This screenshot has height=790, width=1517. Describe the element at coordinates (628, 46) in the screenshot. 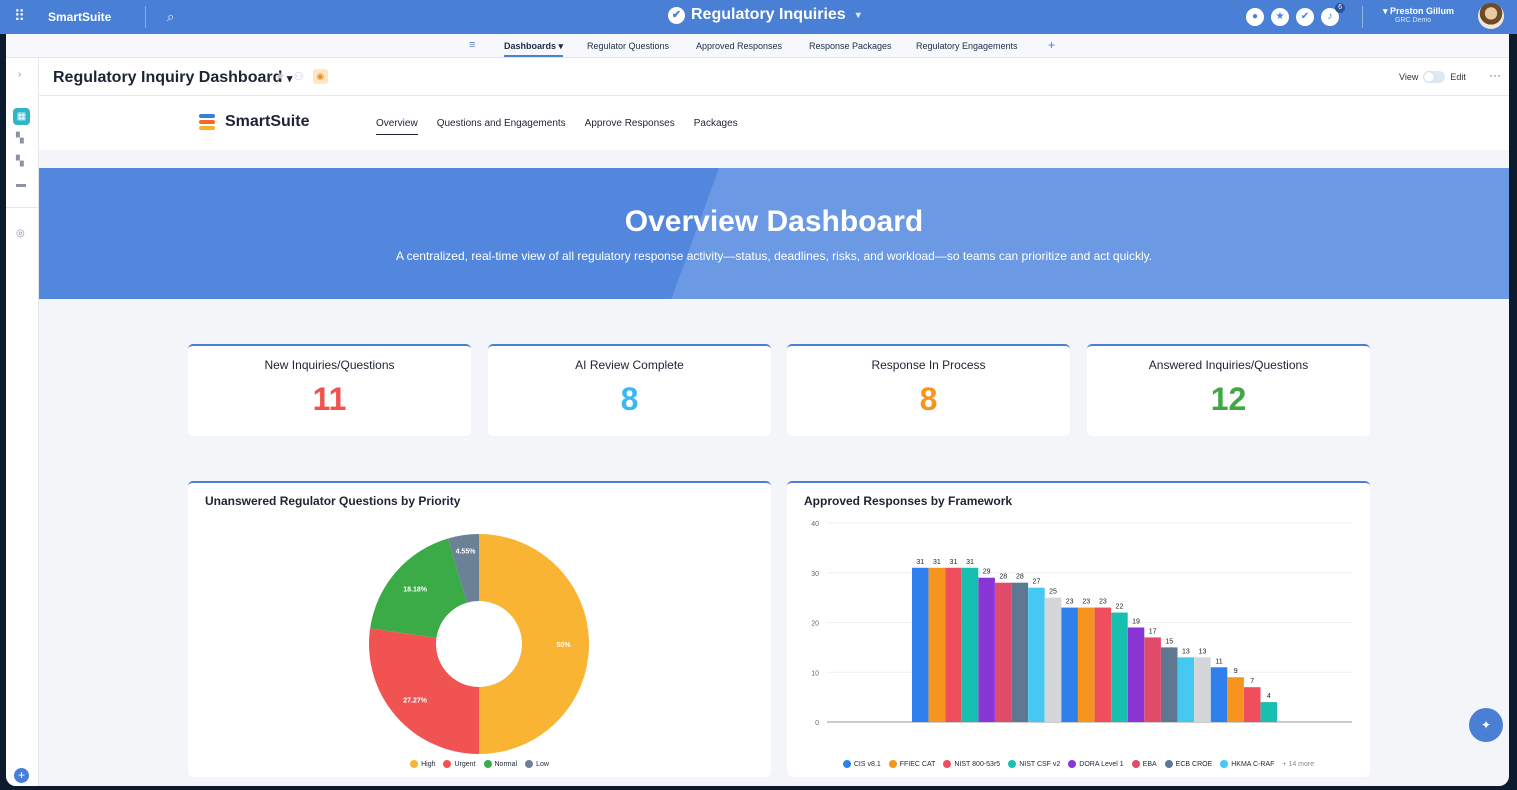

I see `tab-regulator-questions: Regulator Questions` at that location.